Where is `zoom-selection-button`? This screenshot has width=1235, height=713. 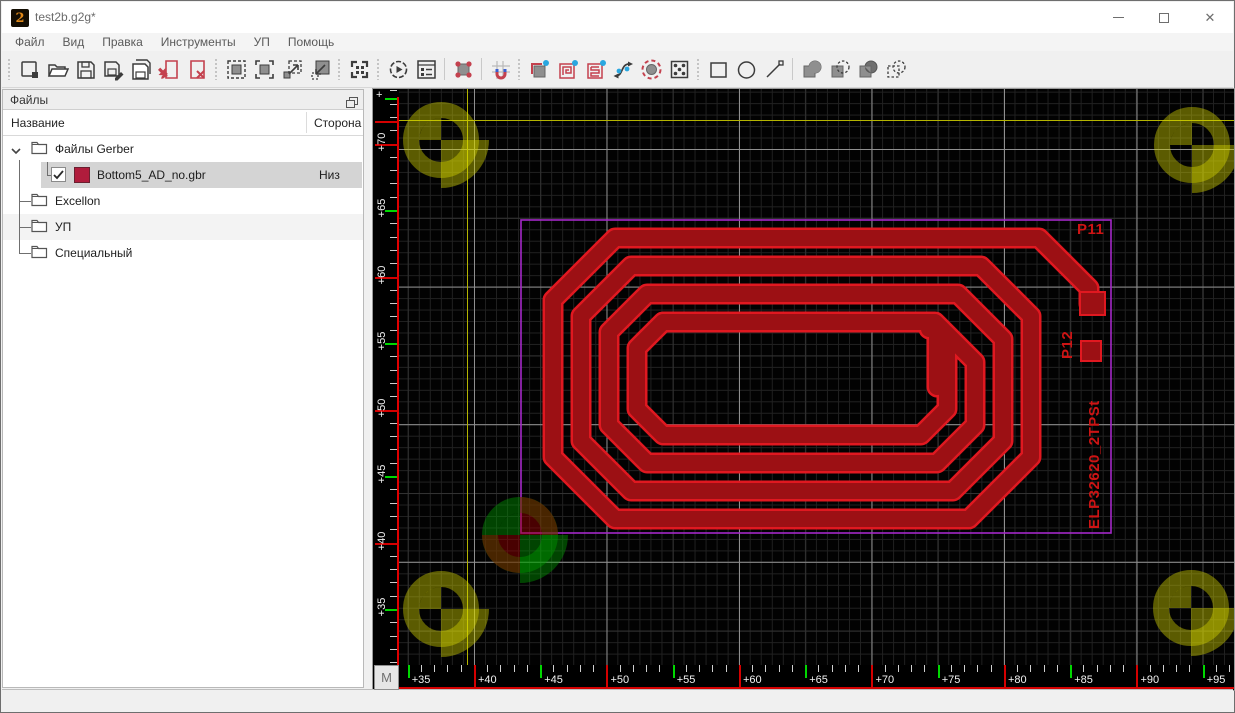 zoom-selection-button is located at coordinates (236, 69).